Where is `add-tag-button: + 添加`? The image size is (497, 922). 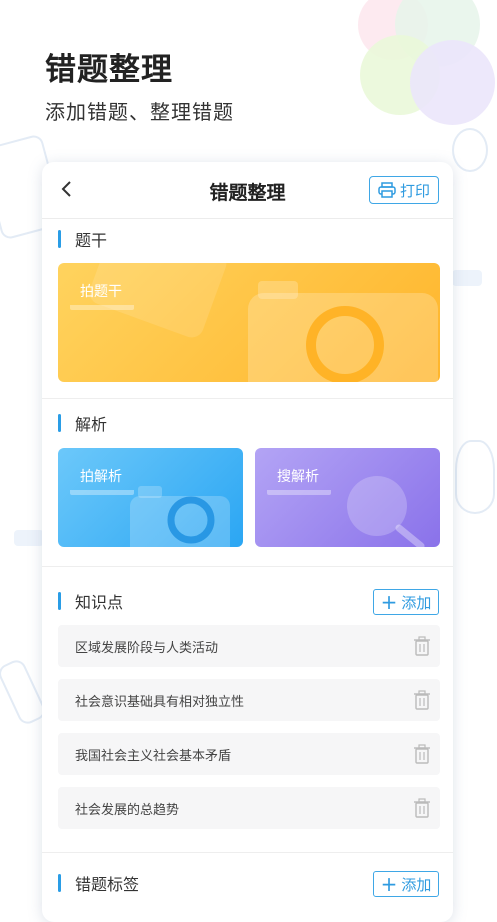
add-tag-button: + 添加 is located at coordinates (406, 884).